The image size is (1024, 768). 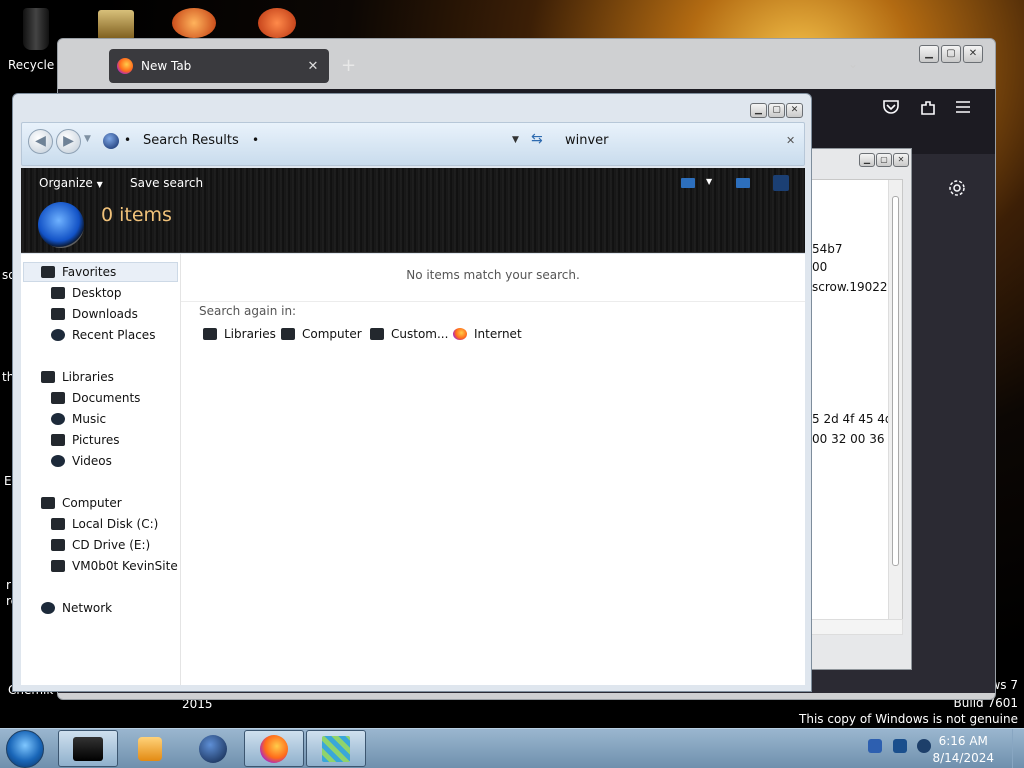 What do you see at coordinates (487, 334) in the screenshot?
I see `search-again-internet: Internet` at bounding box center [487, 334].